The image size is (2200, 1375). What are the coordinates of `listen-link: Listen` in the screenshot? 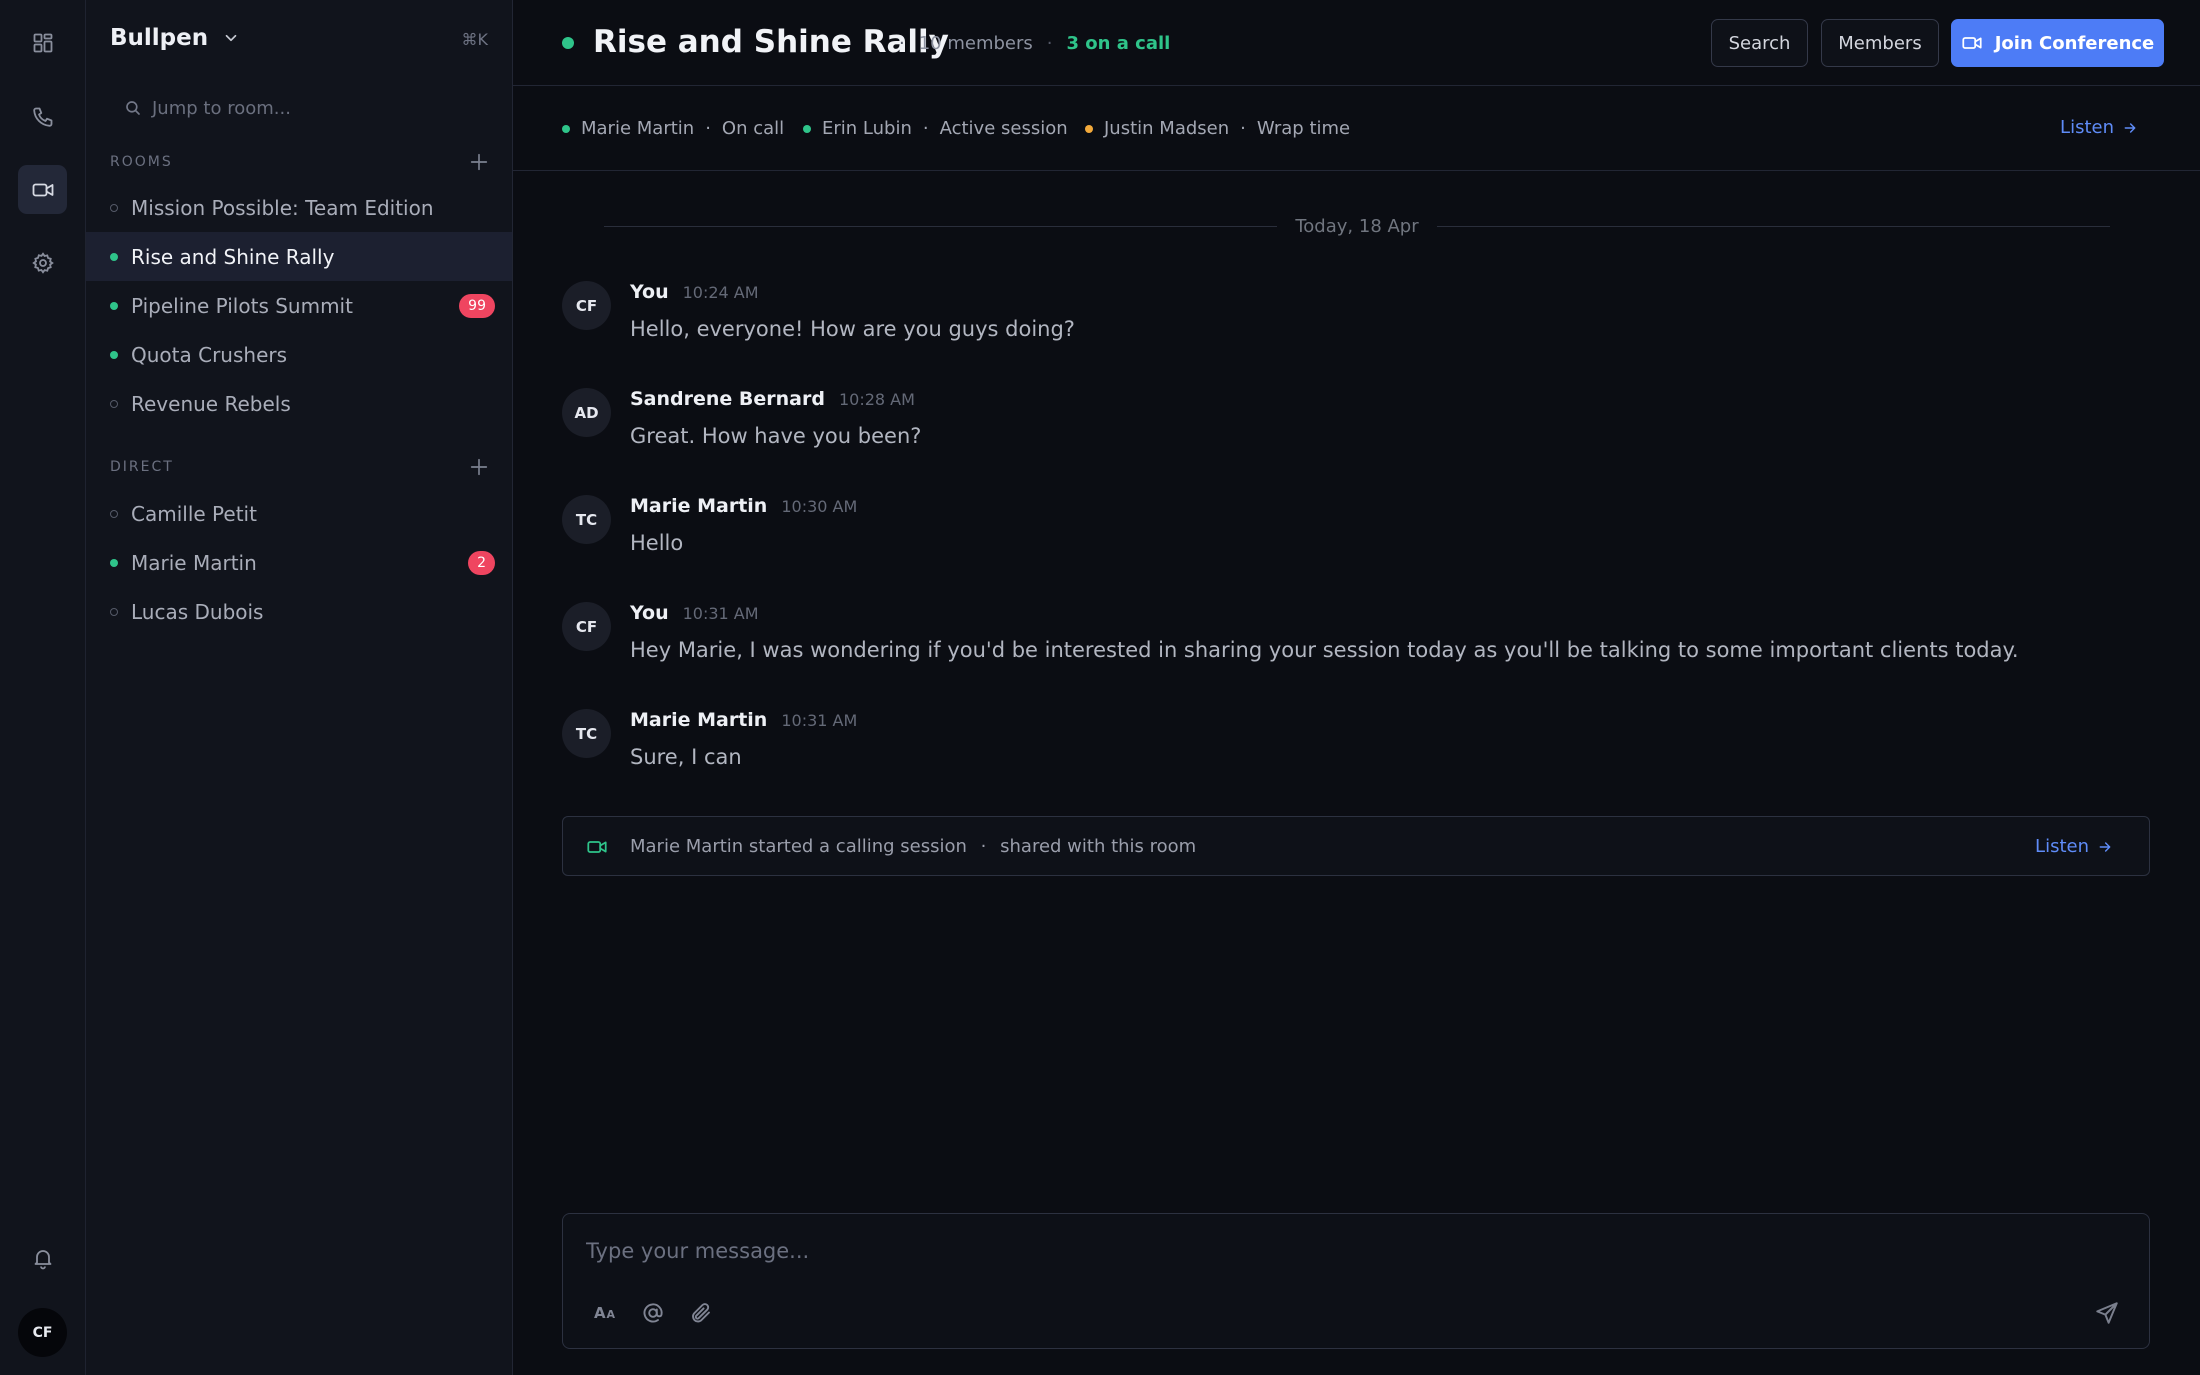 It's located at (2099, 127).